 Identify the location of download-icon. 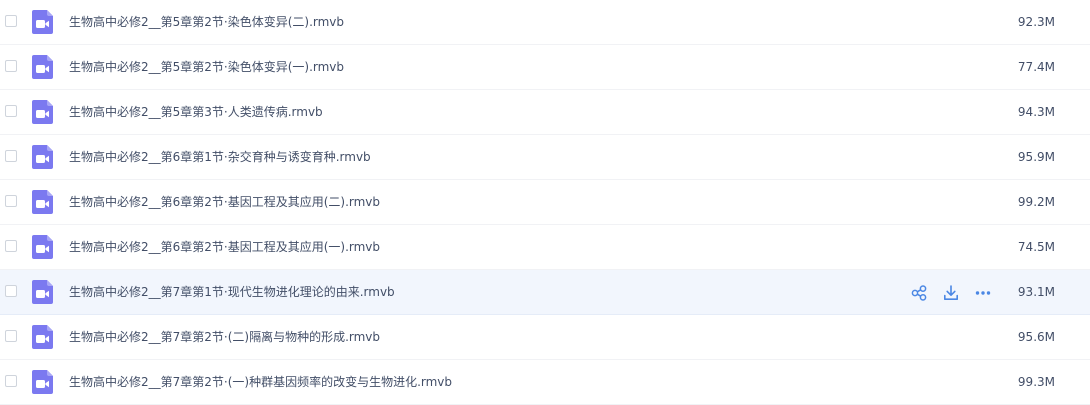
(951, 293).